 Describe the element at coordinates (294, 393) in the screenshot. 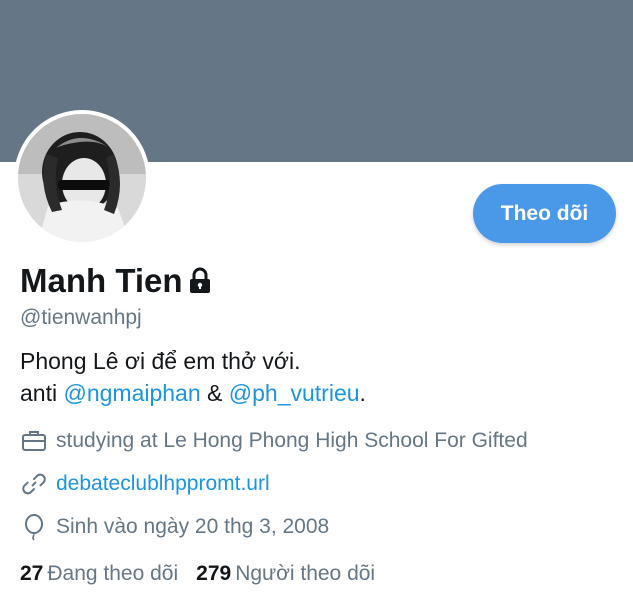

I see `mention-ph-vutrieu: @ph_vutrieu` at that location.